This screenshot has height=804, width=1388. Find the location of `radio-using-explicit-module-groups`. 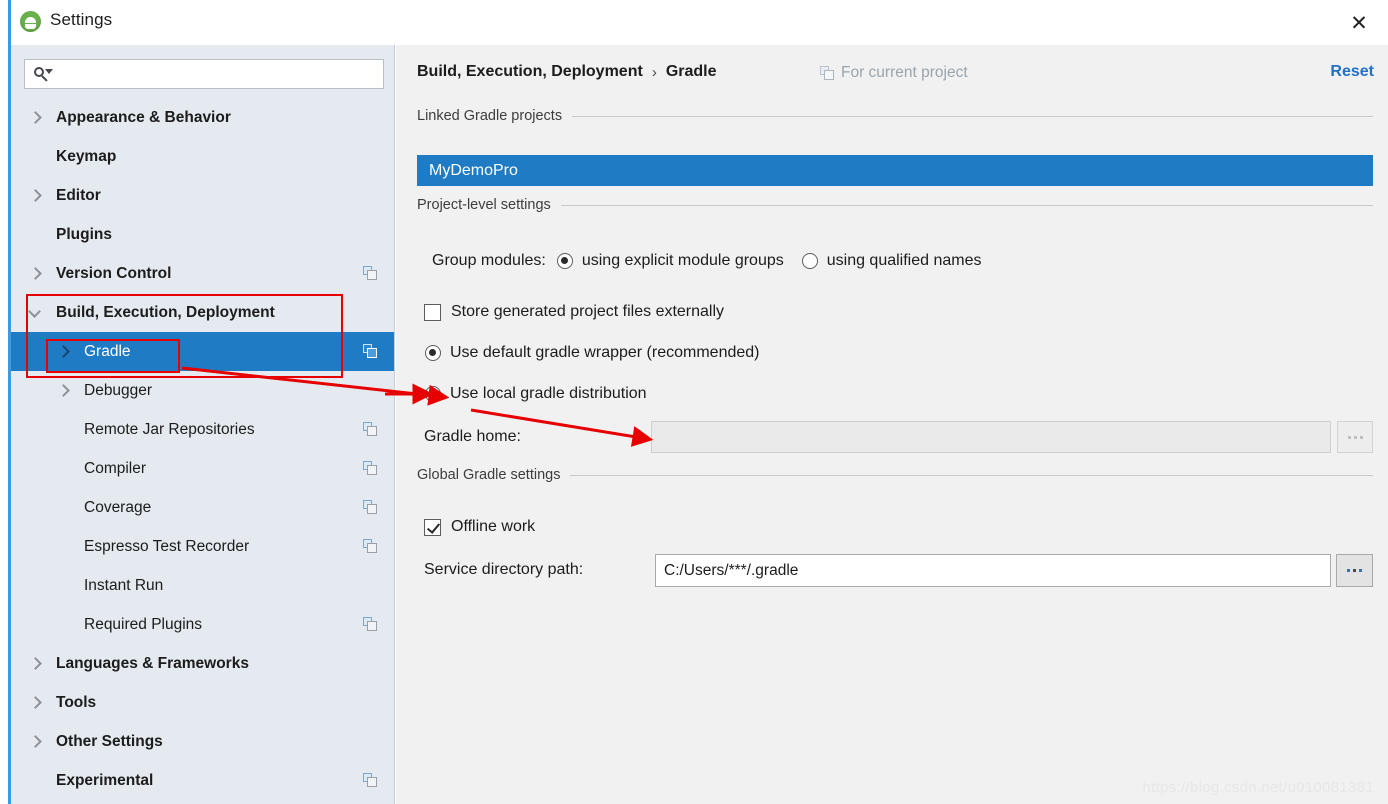

radio-using-explicit-module-groups is located at coordinates (564, 261).